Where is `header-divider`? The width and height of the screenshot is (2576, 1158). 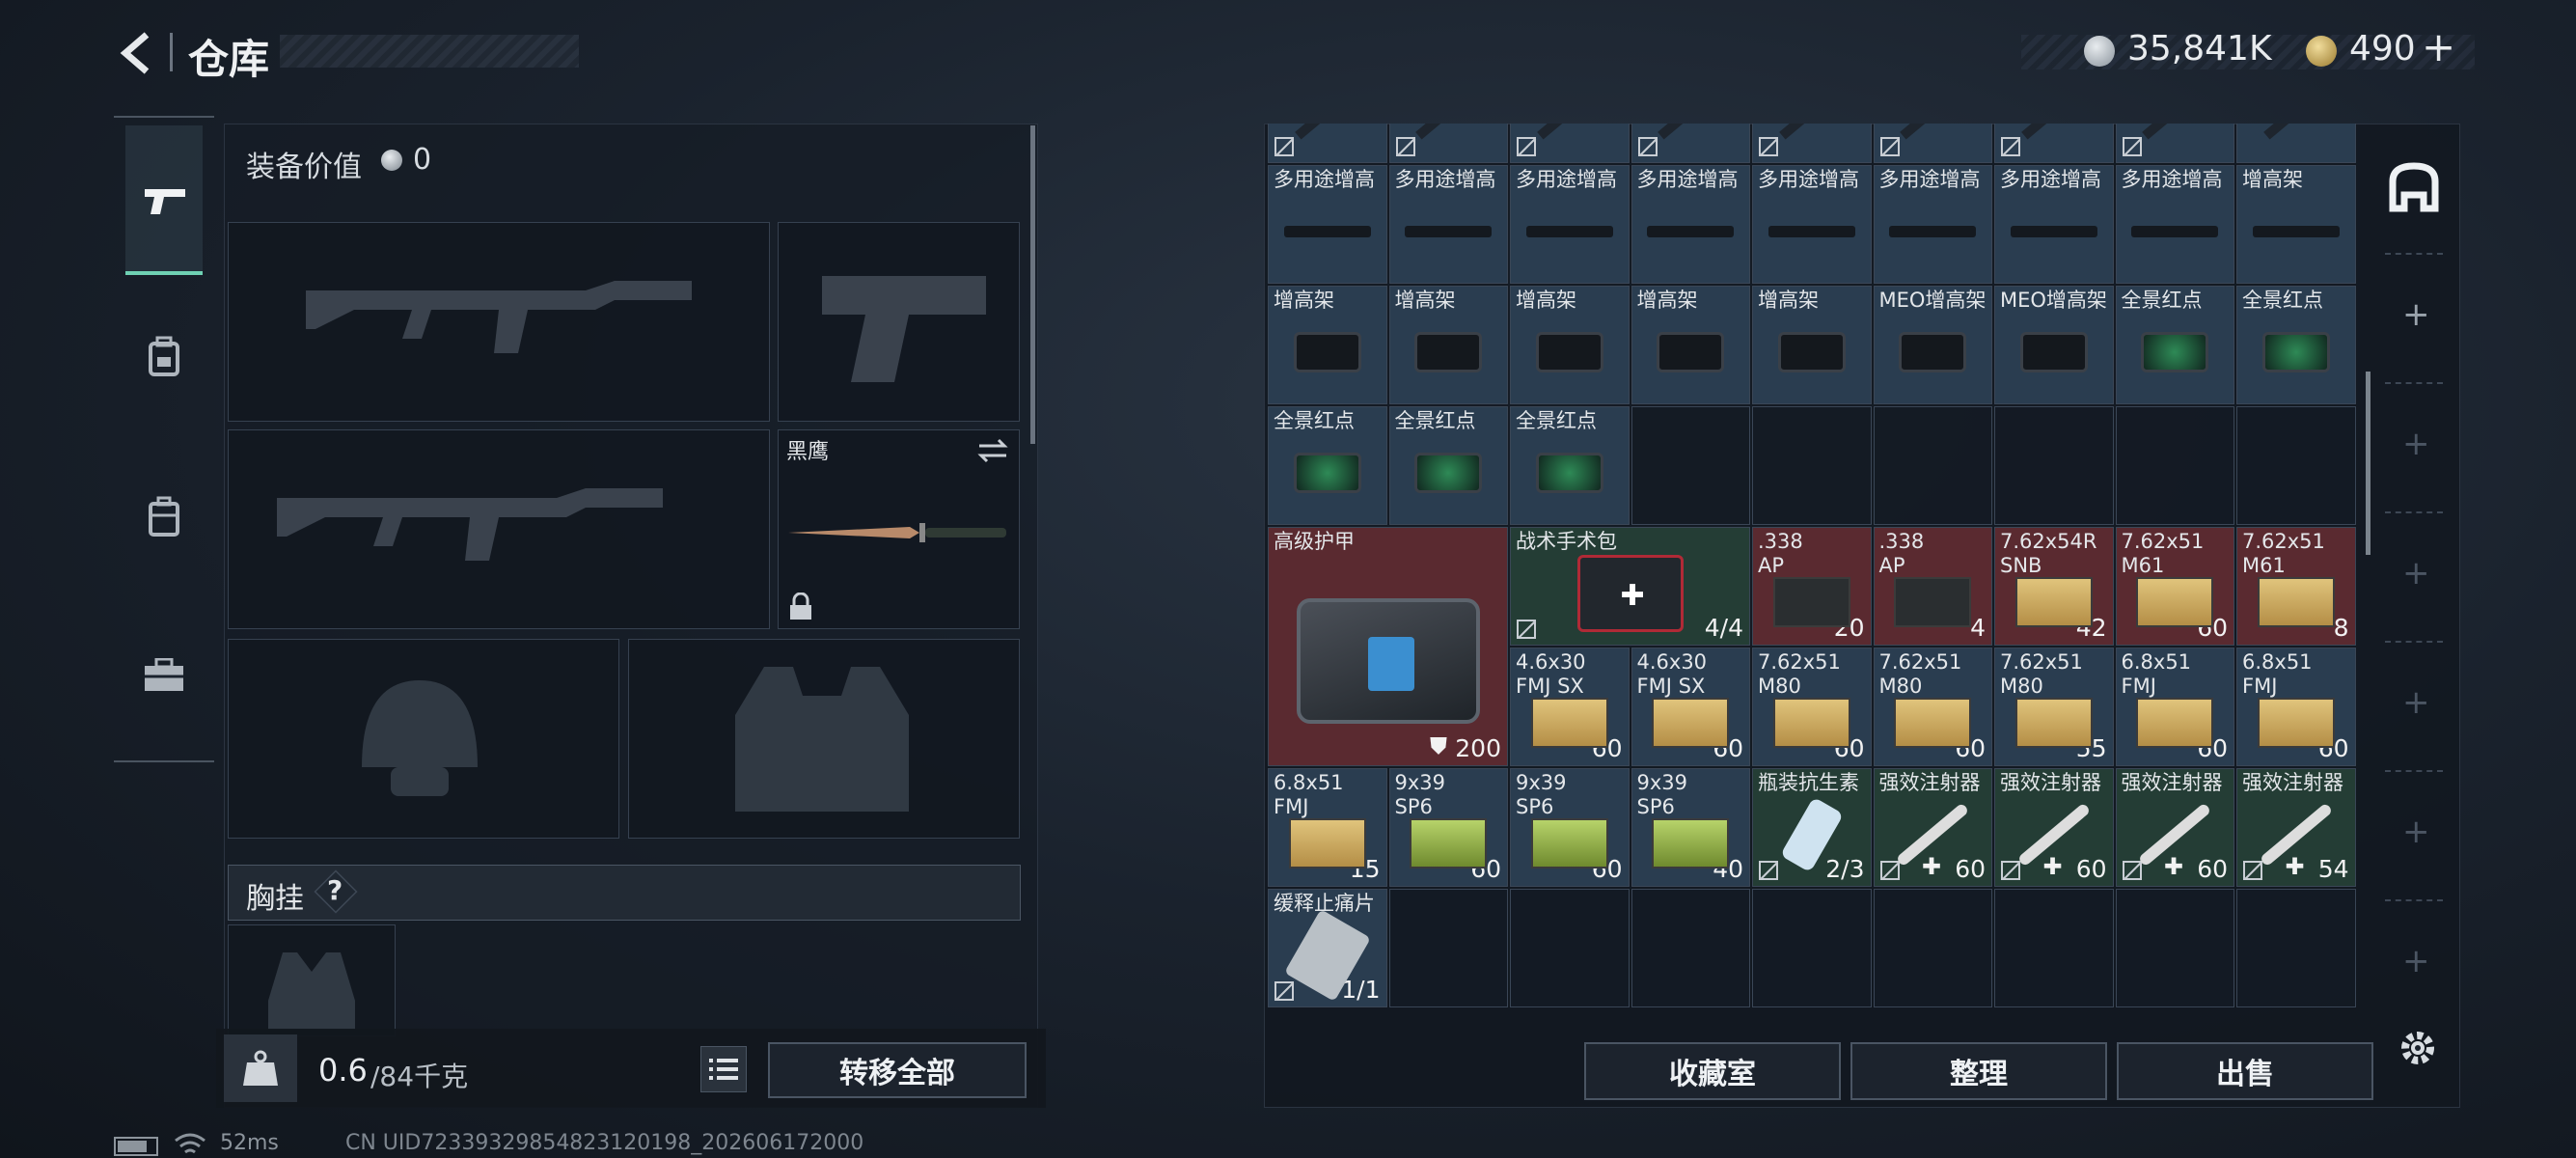
header-divider is located at coordinates (172, 52).